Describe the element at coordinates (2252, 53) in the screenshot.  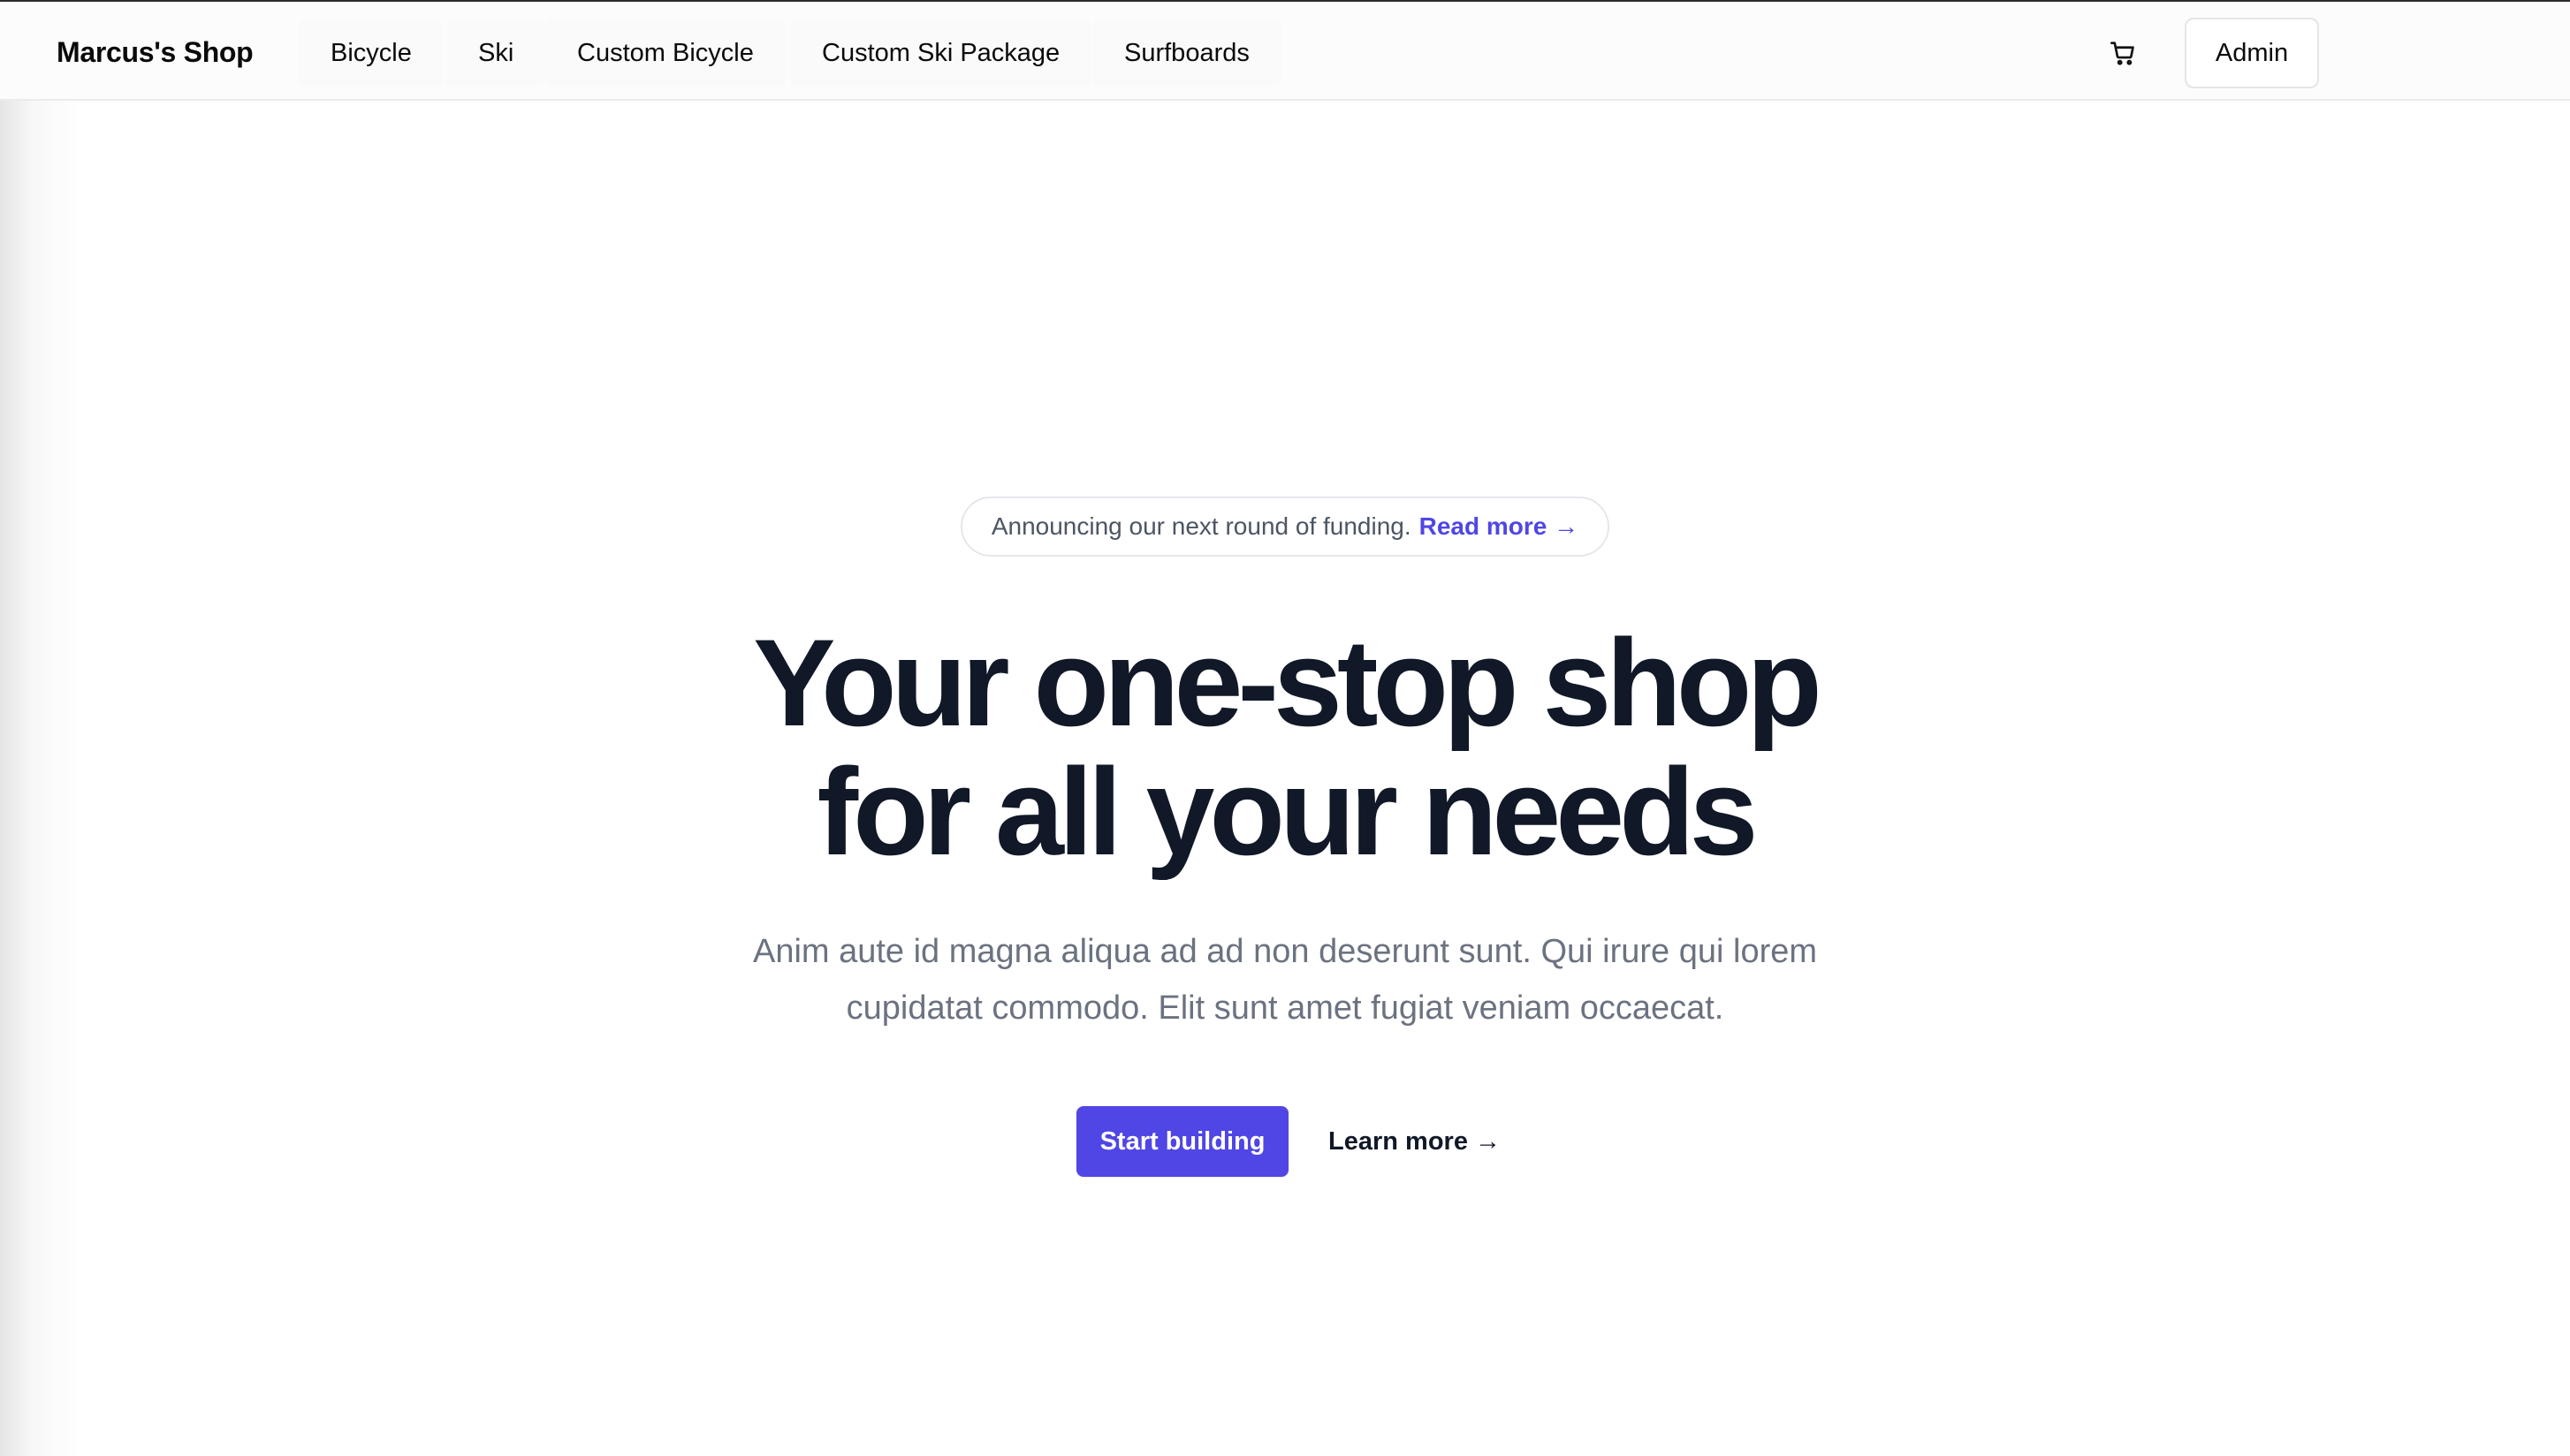
I see `admin-button: Admin` at that location.